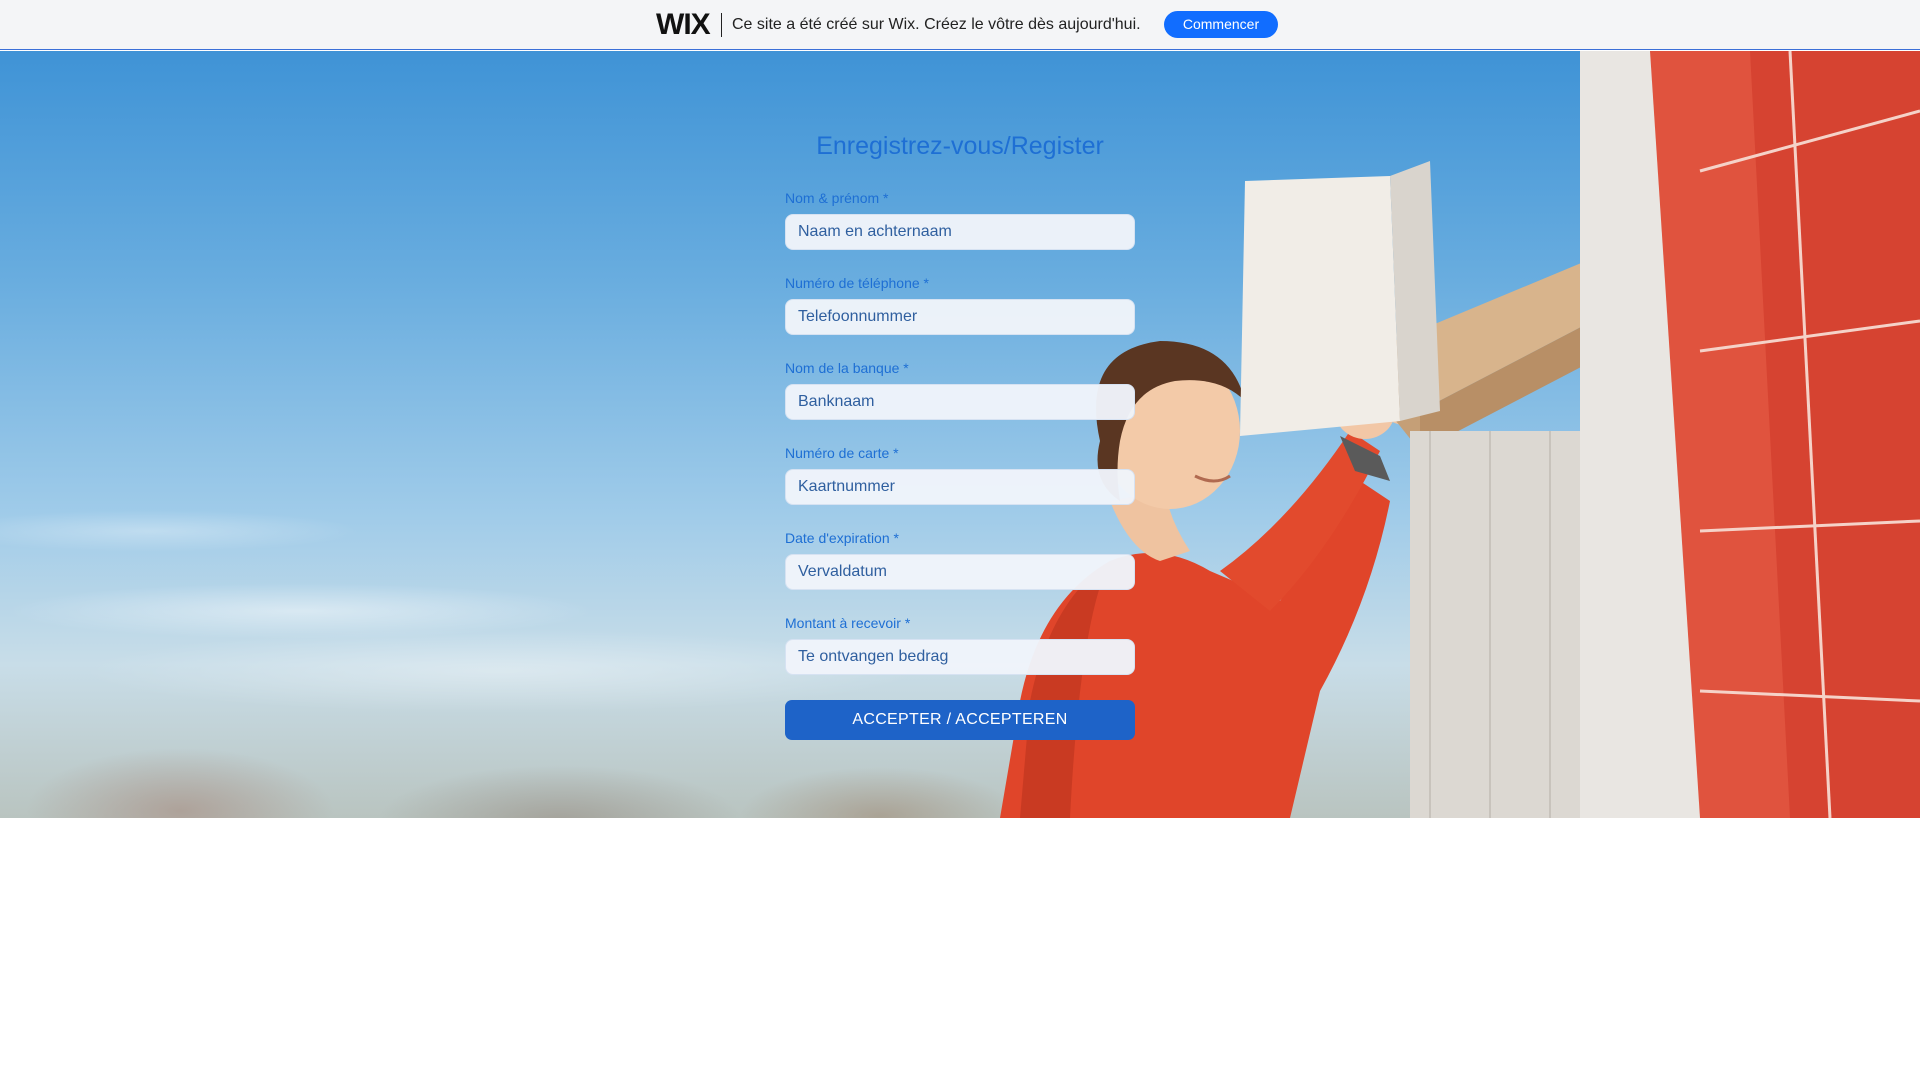 Image resolution: width=1920 pixels, height=1080 pixels. Describe the element at coordinates (960, 487) in the screenshot. I see `card-number-input` at that location.